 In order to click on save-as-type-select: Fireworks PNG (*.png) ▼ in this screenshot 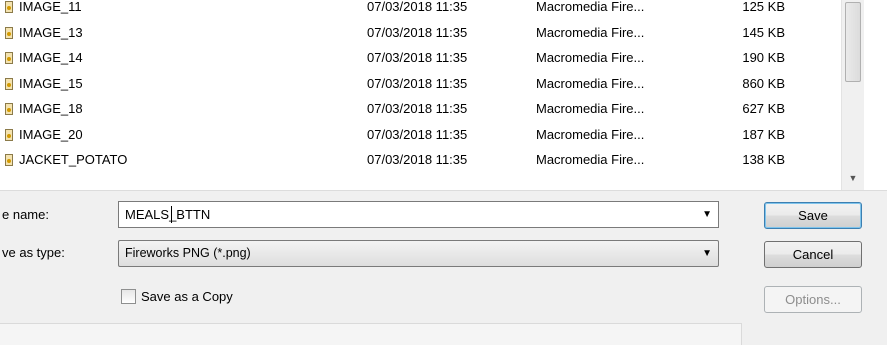, I will do `click(418, 253)`.